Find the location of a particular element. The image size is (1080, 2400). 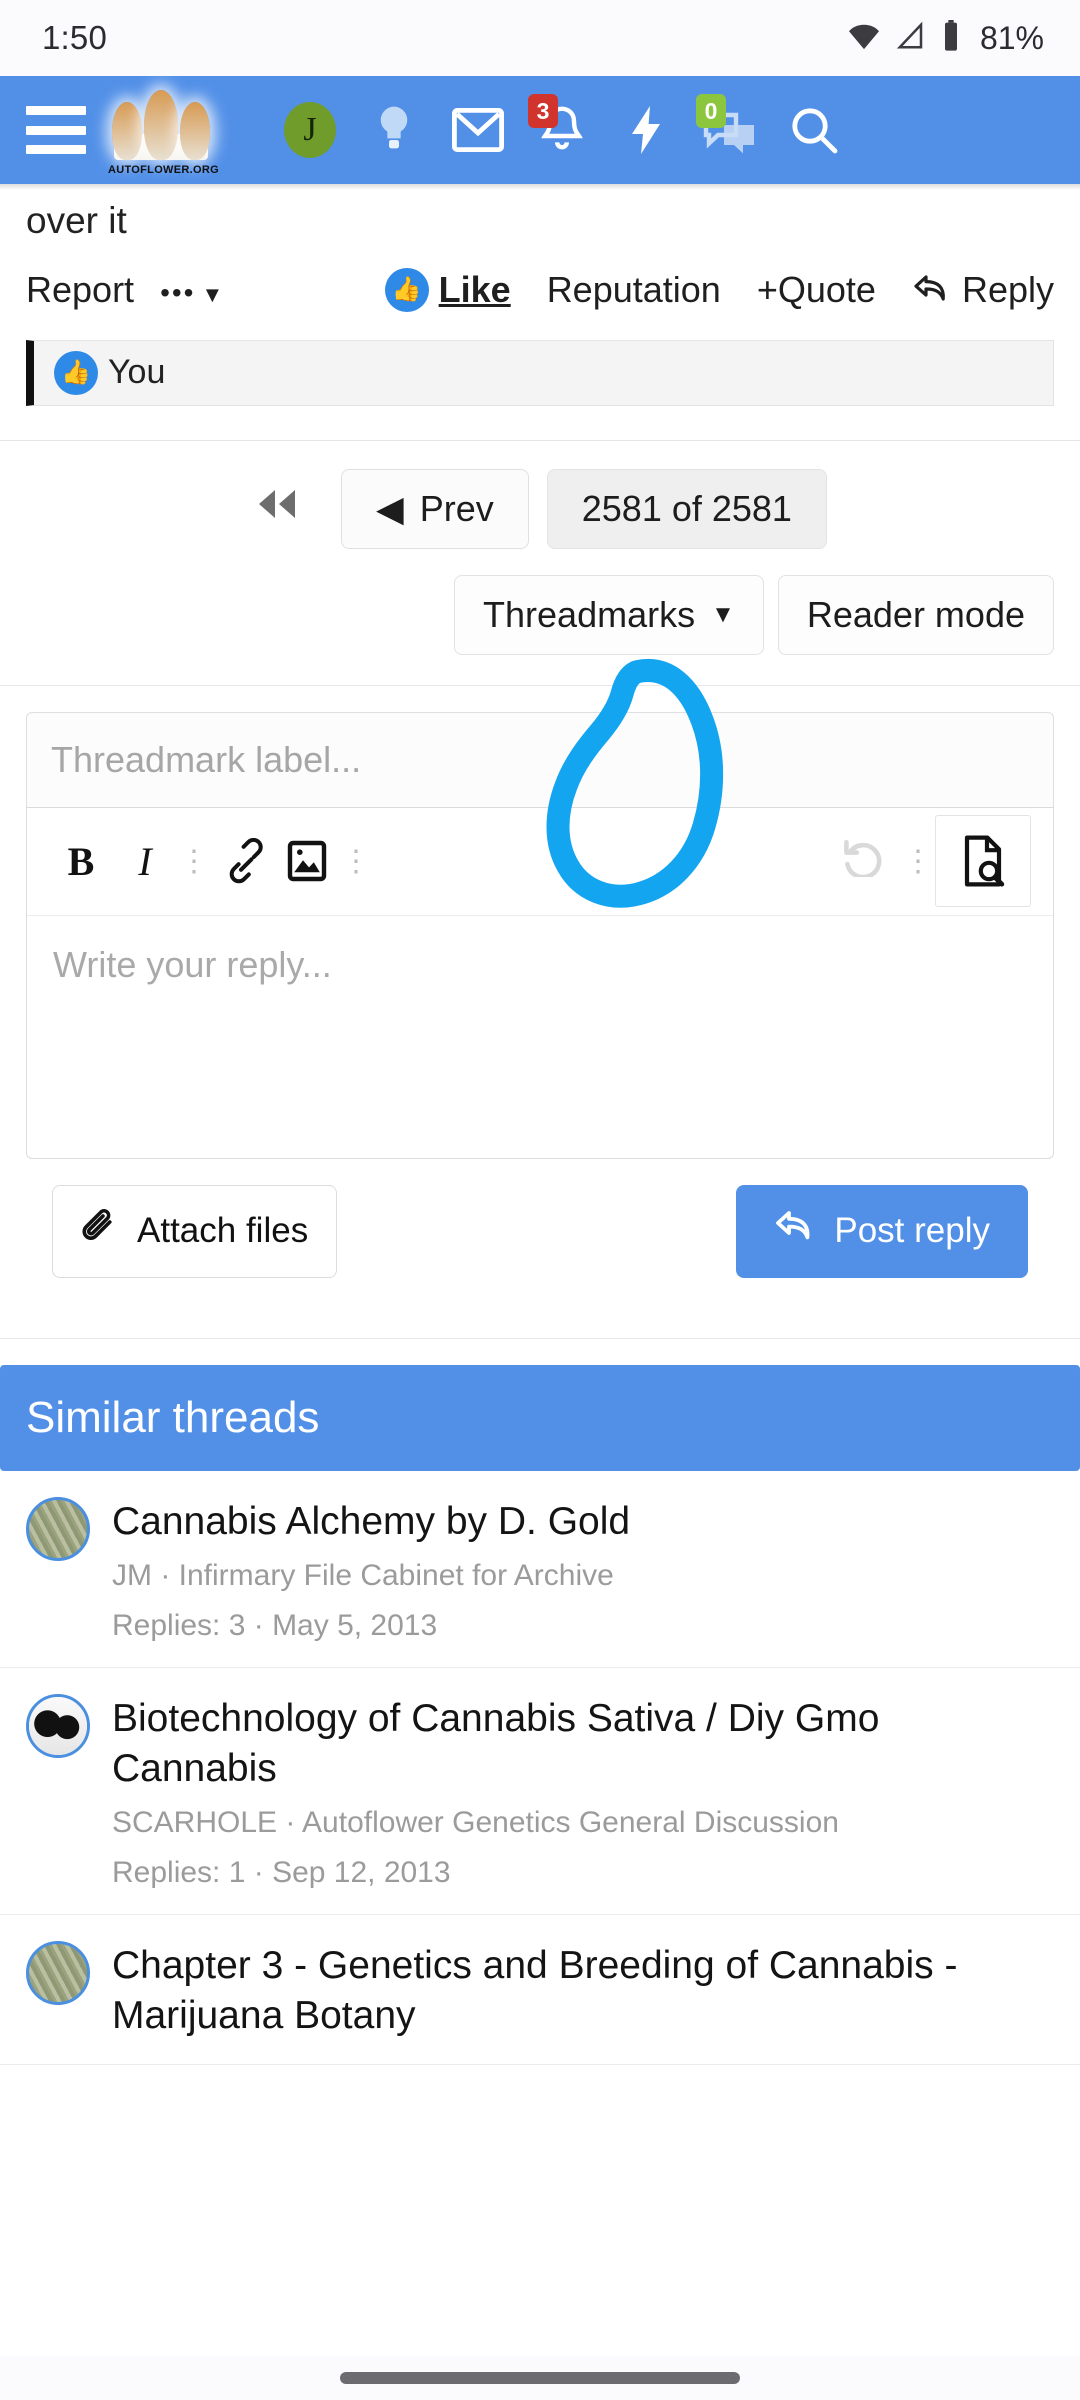

reply-button: Reply is located at coordinates (983, 290).